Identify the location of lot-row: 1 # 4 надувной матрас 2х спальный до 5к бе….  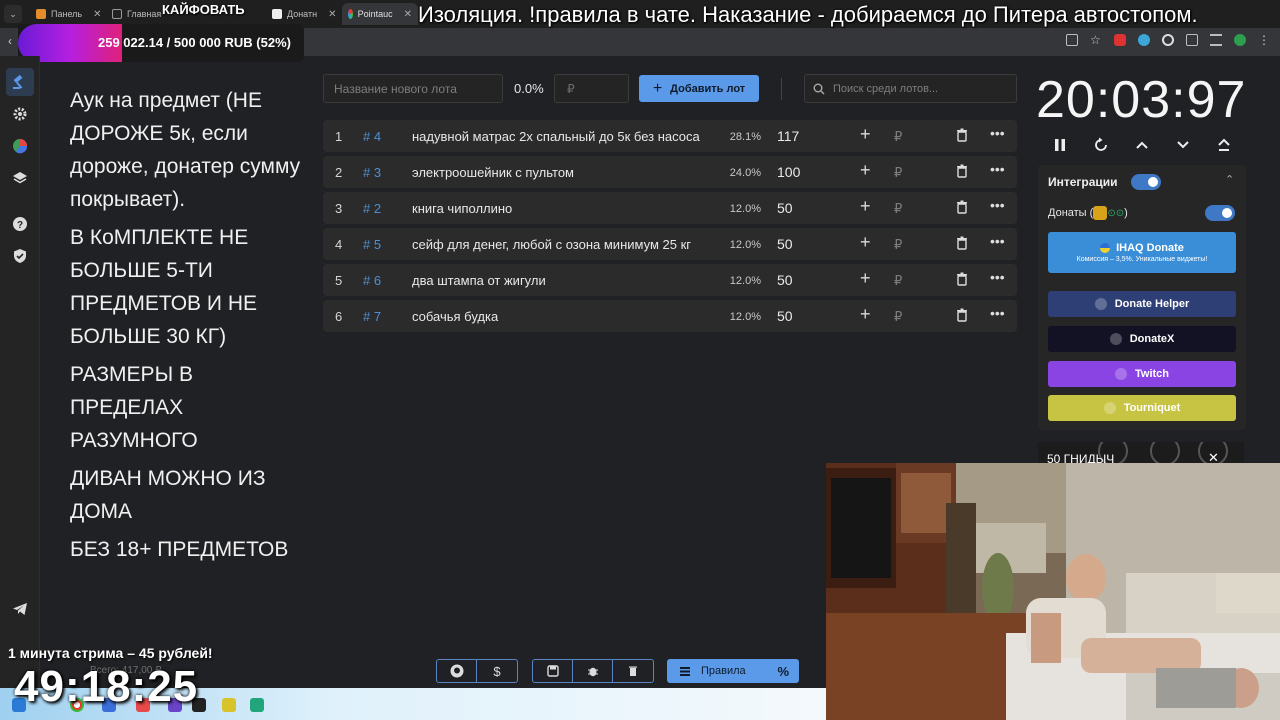
(670, 136).